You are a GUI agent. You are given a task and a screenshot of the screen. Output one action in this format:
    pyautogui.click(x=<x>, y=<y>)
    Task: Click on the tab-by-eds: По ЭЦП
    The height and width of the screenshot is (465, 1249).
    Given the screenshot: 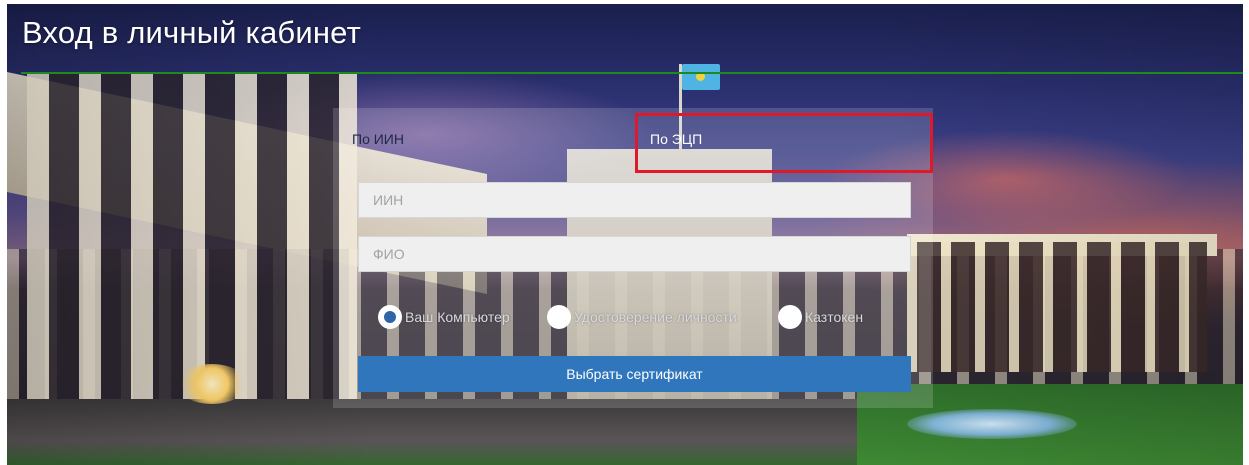 What is the action you would take?
    pyautogui.click(x=676, y=139)
    